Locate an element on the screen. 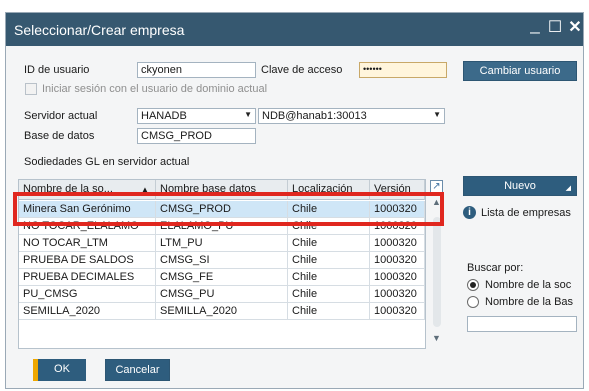 The width and height of the screenshot is (589, 391). info-icon: i is located at coordinates (469, 212).